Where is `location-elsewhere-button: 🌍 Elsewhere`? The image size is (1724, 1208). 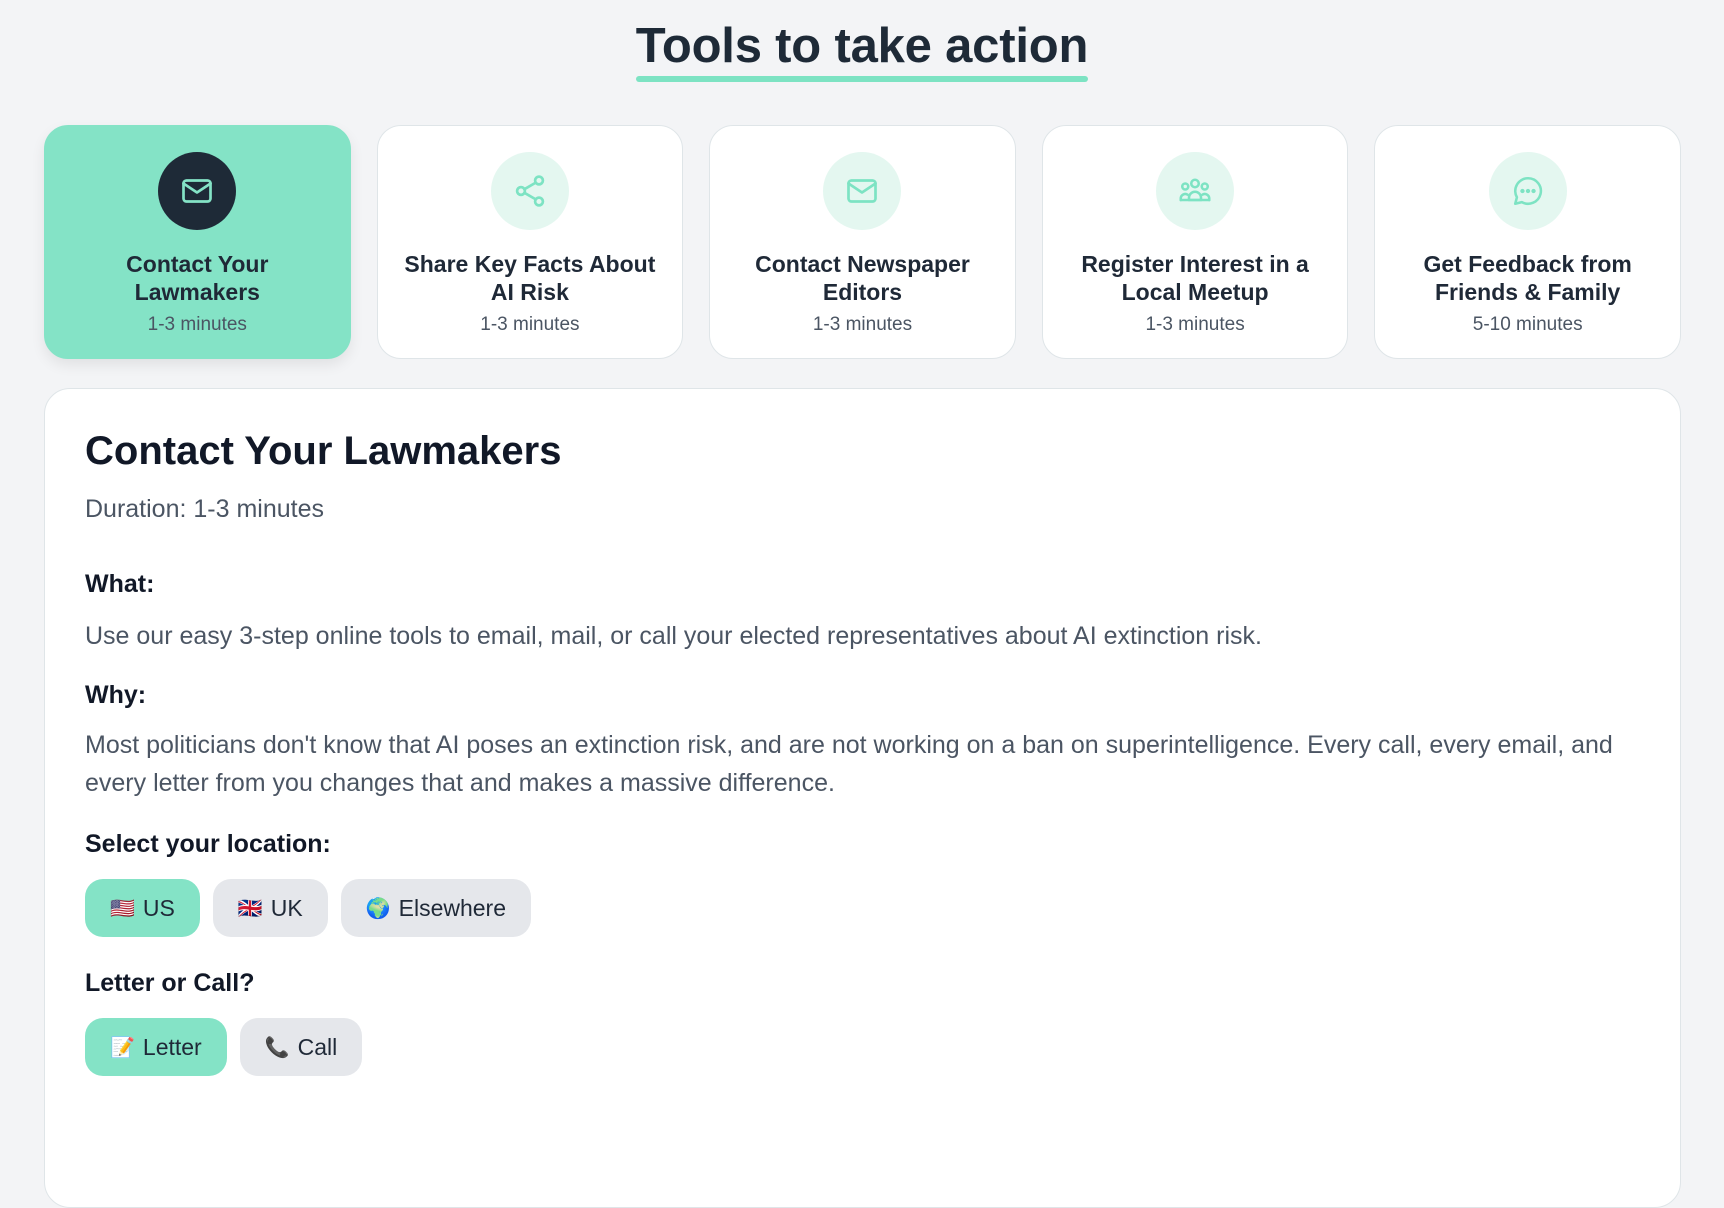 location-elsewhere-button: 🌍 Elsewhere is located at coordinates (436, 908).